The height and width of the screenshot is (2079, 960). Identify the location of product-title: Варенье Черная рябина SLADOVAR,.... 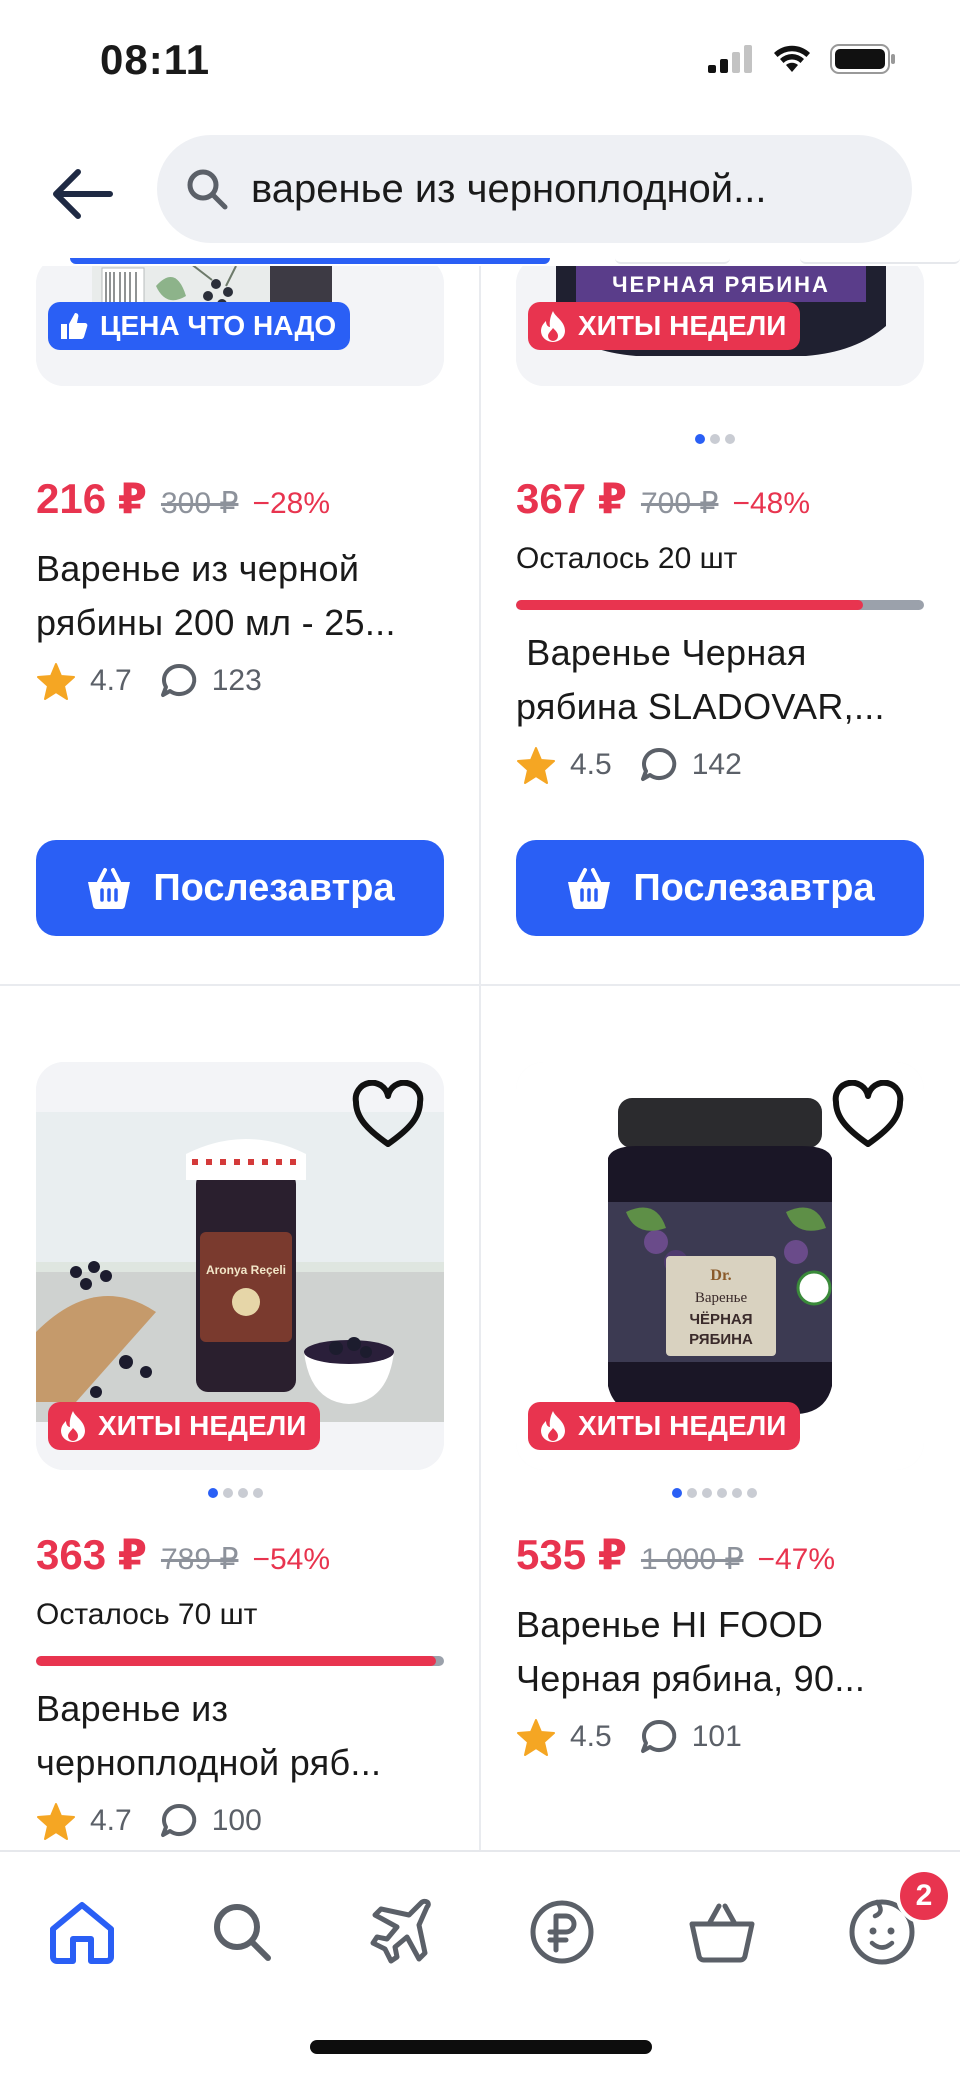
(726, 680).